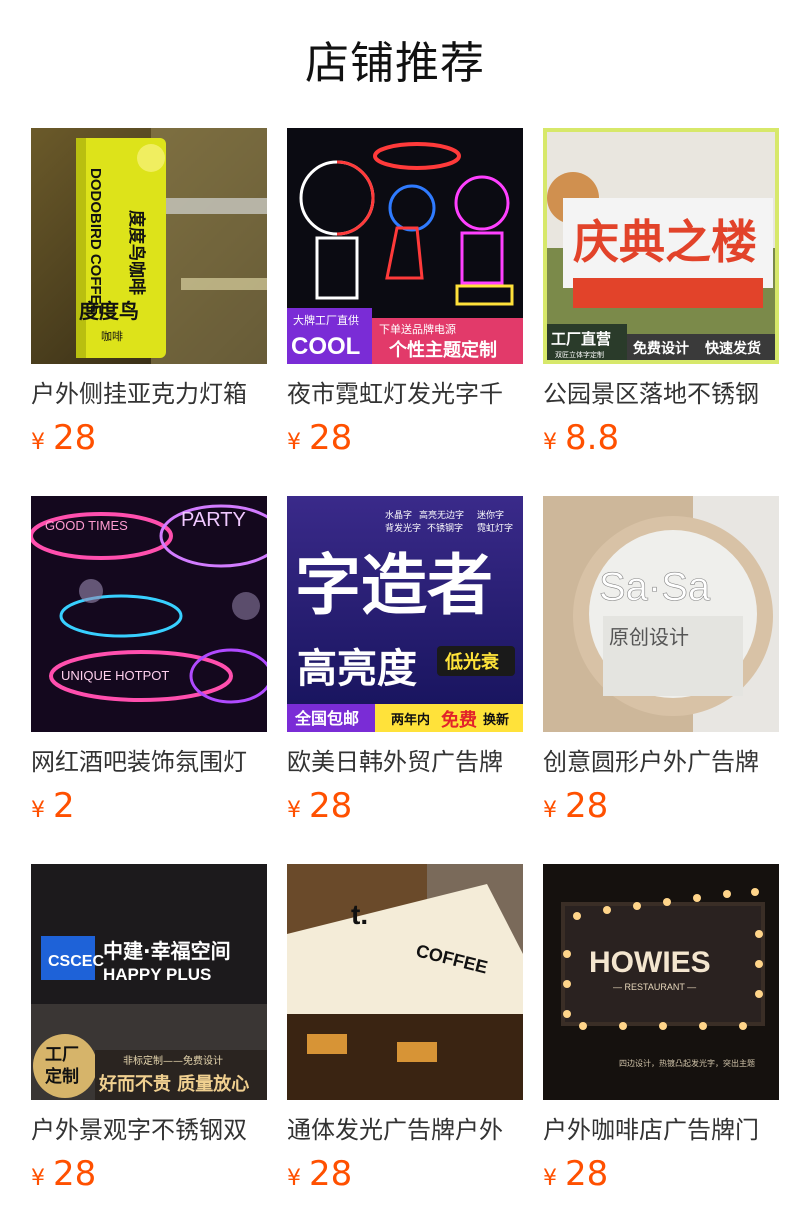  What do you see at coordinates (325, 346) in the screenshot?
I see `banner-cool-text: COOL` at bounding box center [325, 346].